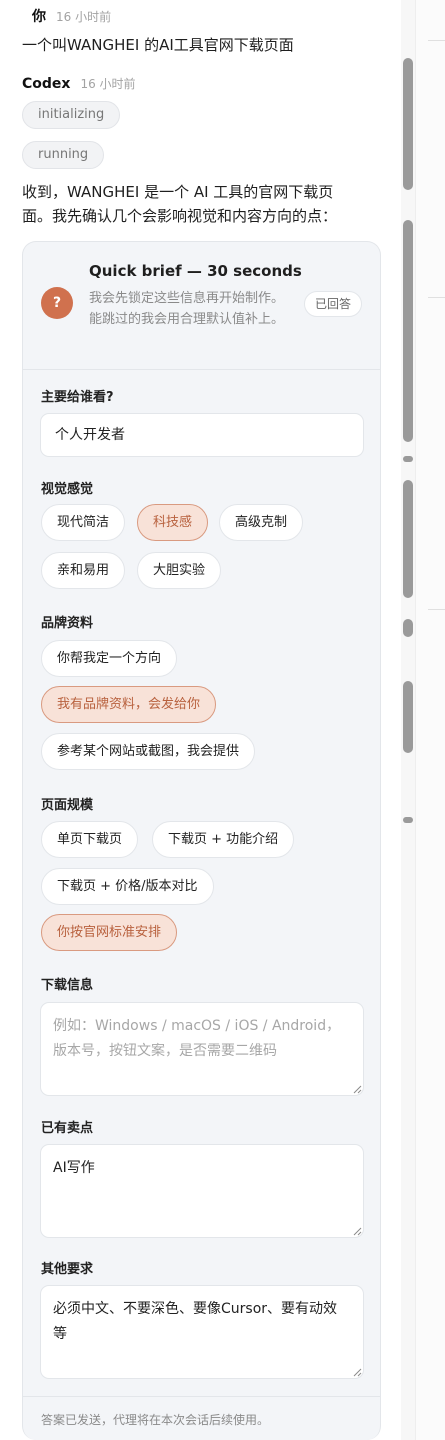 This screenshot has width=445, height=1440. What do you see at coordinates (261, 522) in the screenshot?
I see `visual-option-premium: 高级克制` at bounding box center [261, 522].